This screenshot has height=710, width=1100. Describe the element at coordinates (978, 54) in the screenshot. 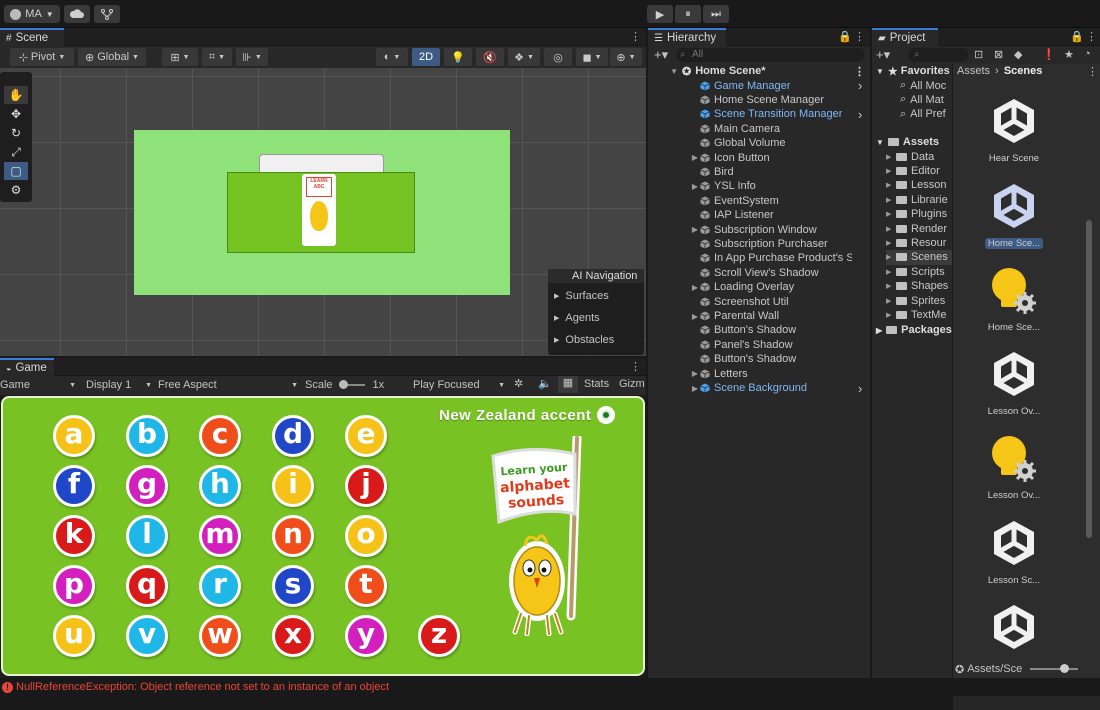

I see `search-by-type-icon: ⊡` at that location.